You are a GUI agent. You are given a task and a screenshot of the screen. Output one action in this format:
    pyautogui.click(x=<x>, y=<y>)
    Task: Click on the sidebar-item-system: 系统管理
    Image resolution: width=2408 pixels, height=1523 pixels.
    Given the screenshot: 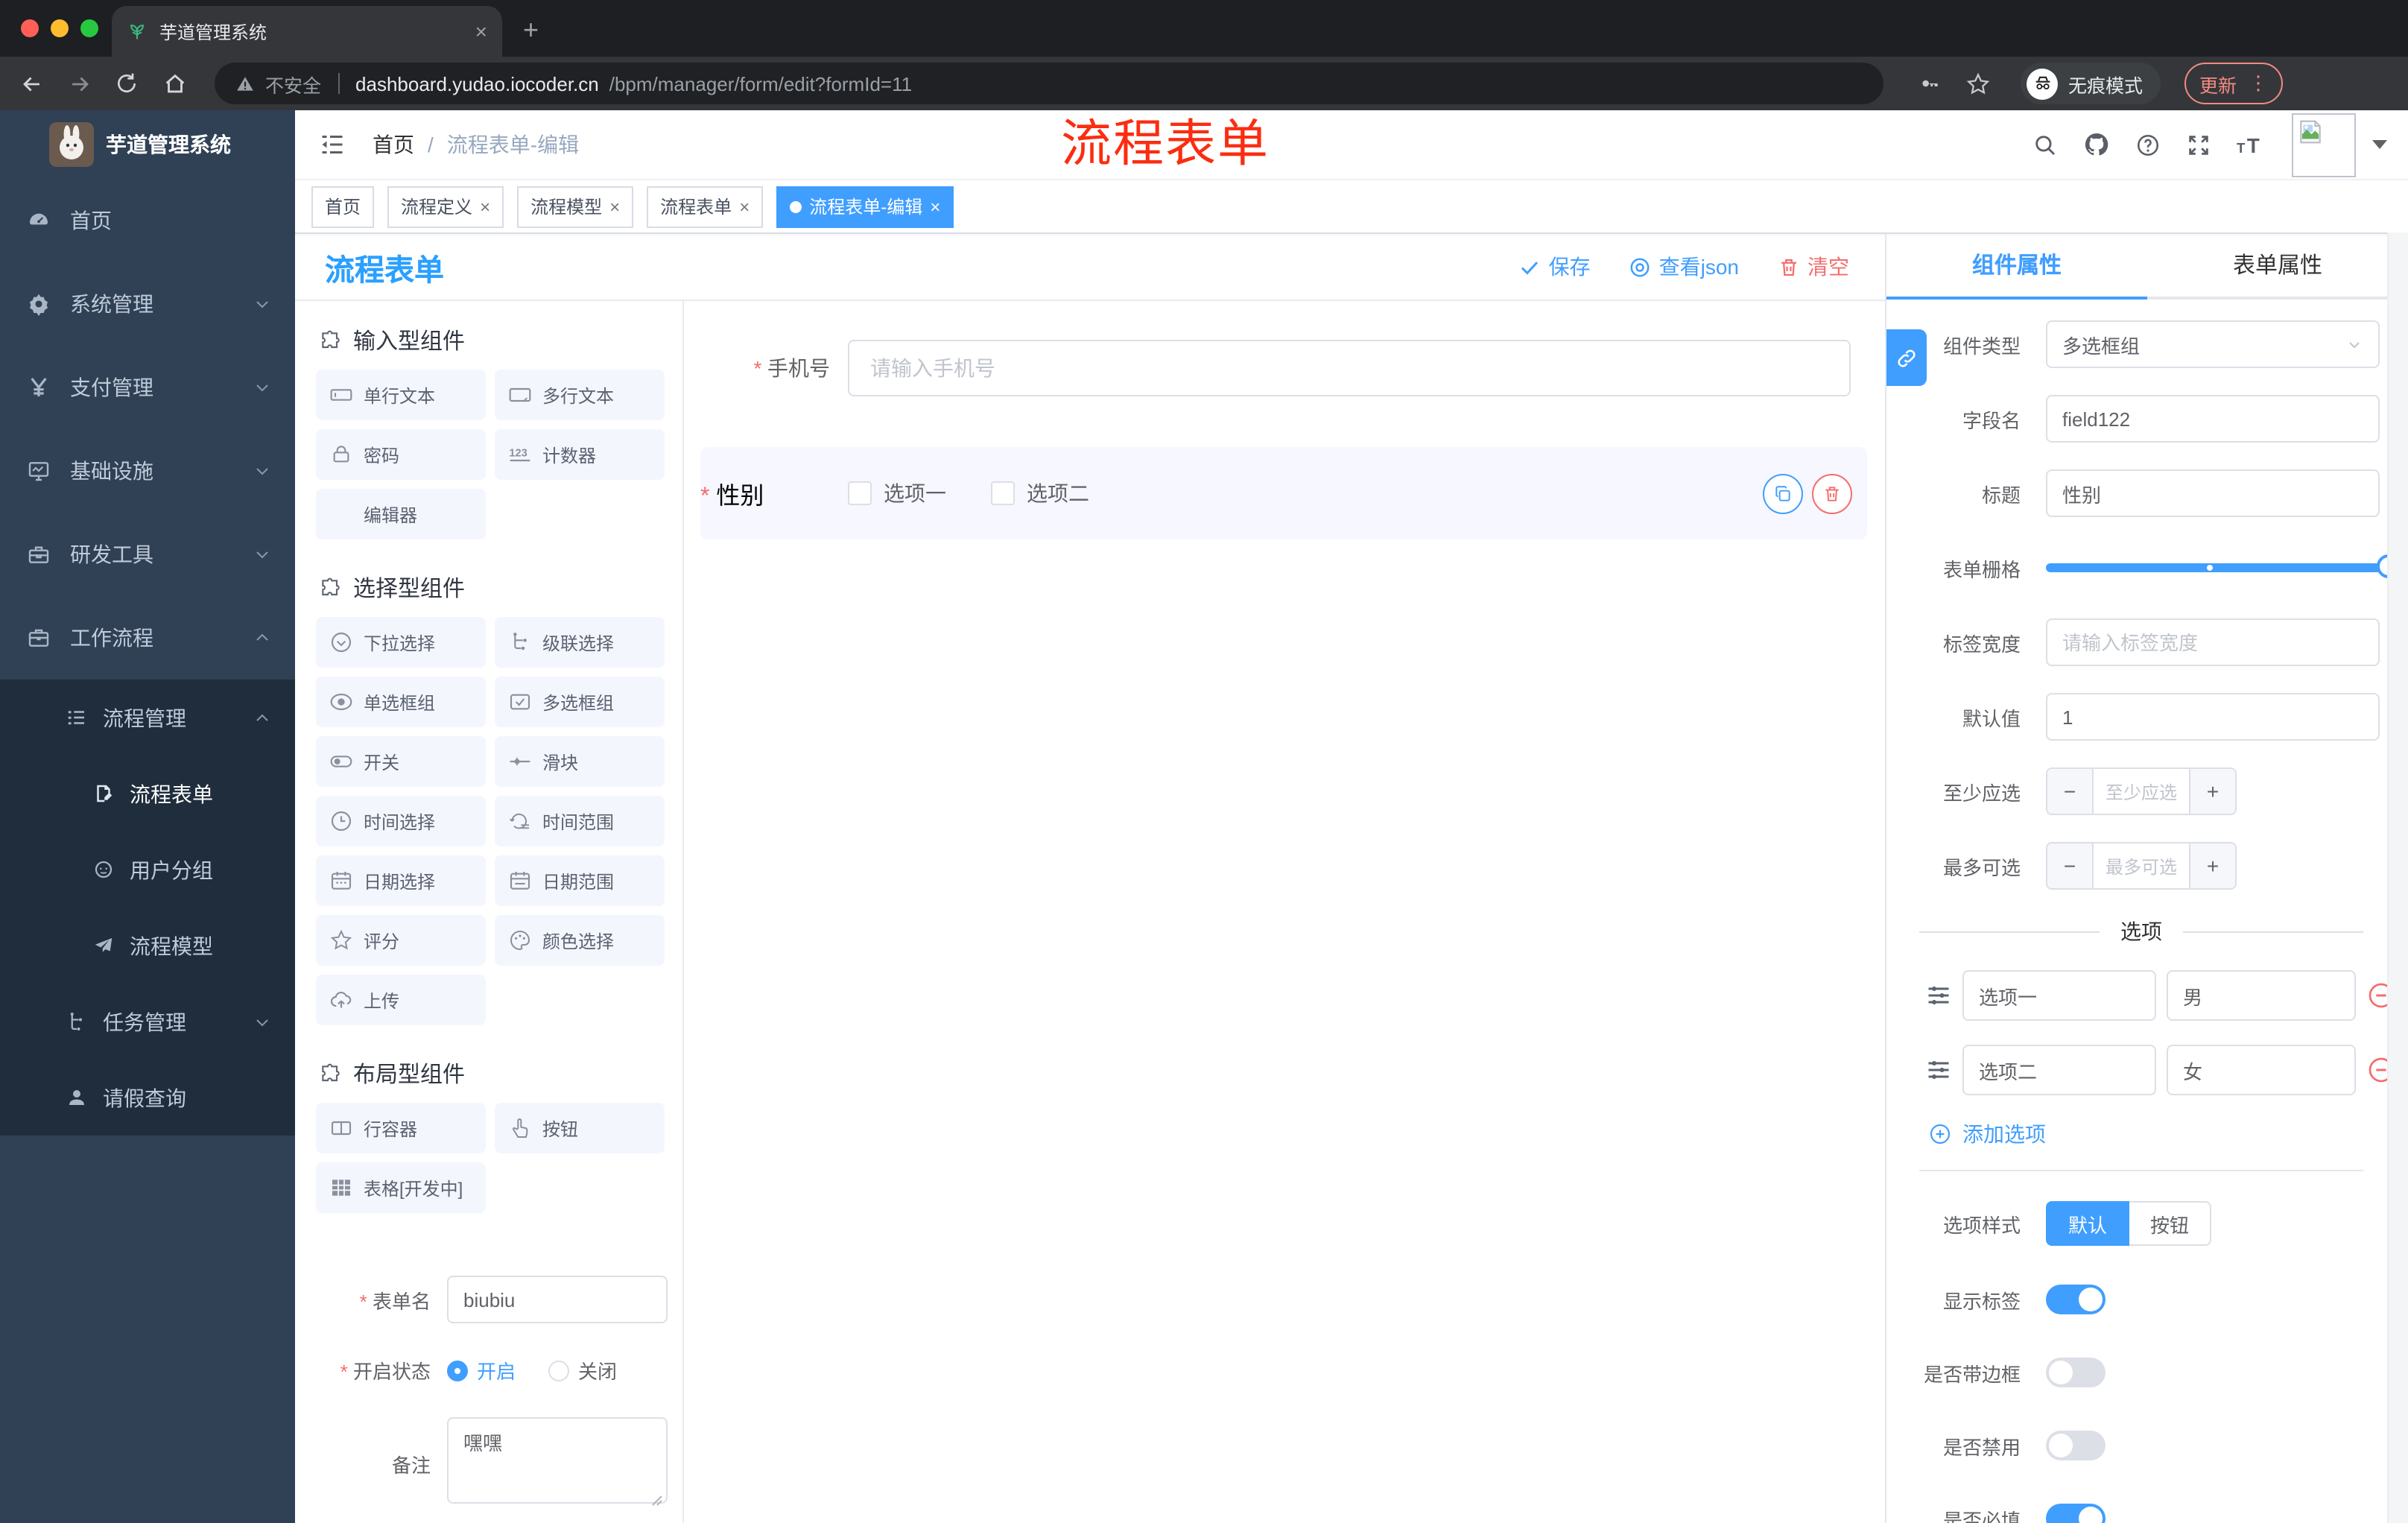 What is the action you would take?
    pyautogui.click(x=147, y=304)
    